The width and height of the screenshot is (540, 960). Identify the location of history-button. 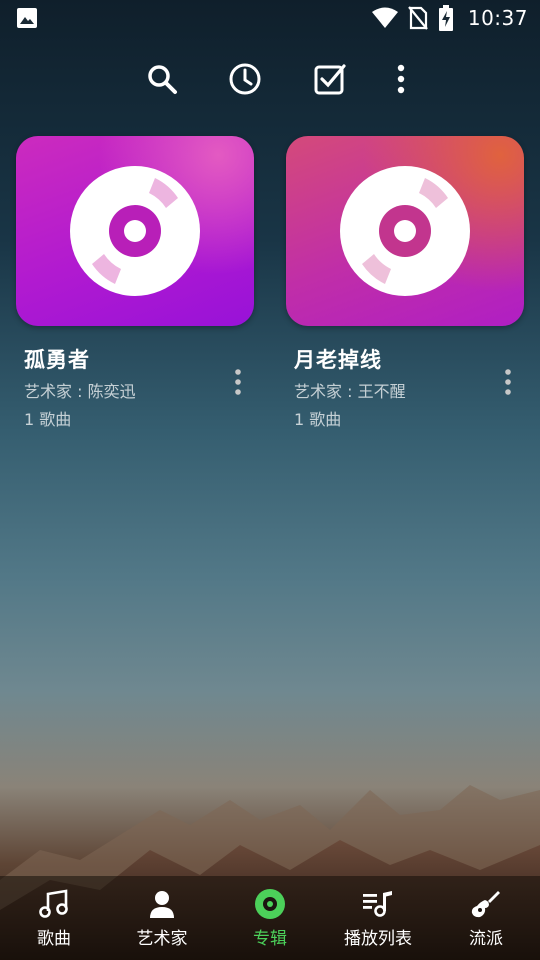
(245, 79).